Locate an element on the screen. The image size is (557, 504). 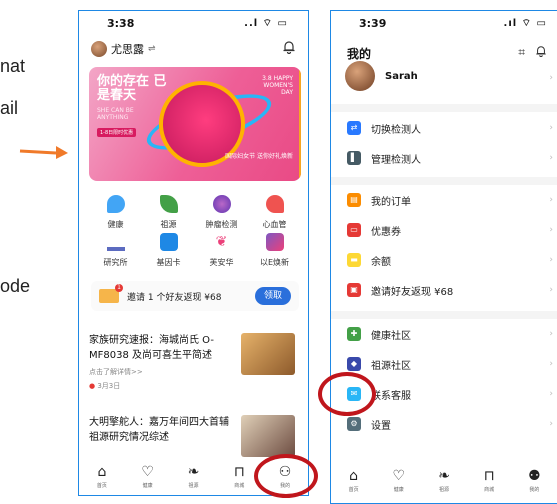
bottom-tab-bar: ⌂ 首页 ♡ 健康 ❧ 祖源 ⊓ 商城 ⚉ 我的 is located at coordinates (444, 480).